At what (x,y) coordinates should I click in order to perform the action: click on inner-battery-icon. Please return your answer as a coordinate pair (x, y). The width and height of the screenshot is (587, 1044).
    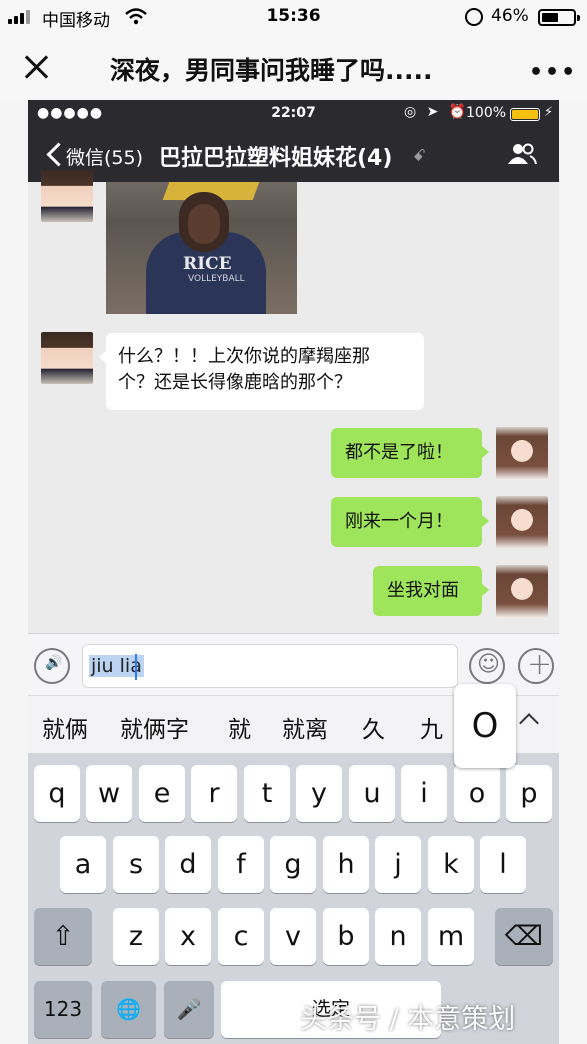
    Looking at the image, I should click on (525, 114).